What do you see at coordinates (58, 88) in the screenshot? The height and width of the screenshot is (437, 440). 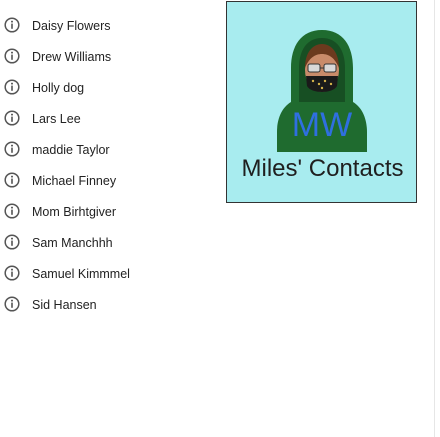 I see `contact-name: Holly dog` at bounding box center [58, 88].